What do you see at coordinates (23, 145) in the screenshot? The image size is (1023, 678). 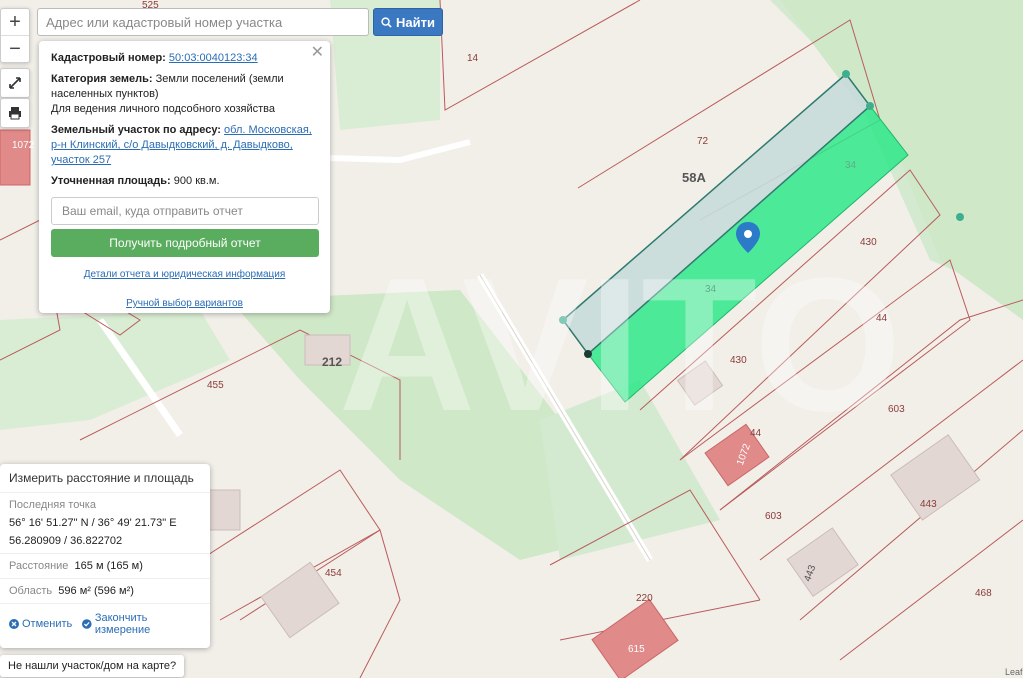 I see `parcel-label: 1072` at bounding box center [23, 145].